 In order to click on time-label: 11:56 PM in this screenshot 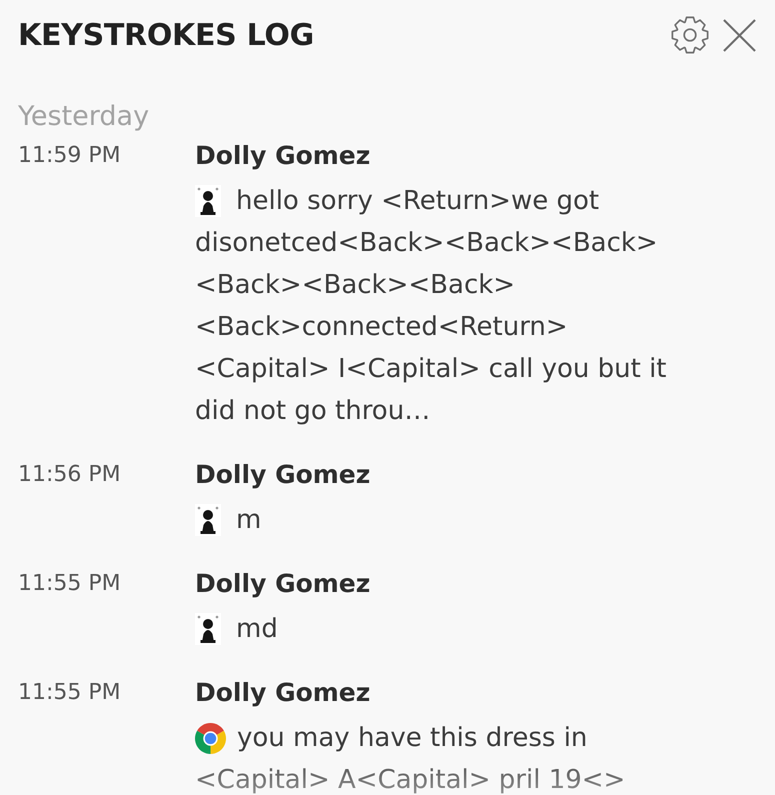, I will do `click(69, 474)`.